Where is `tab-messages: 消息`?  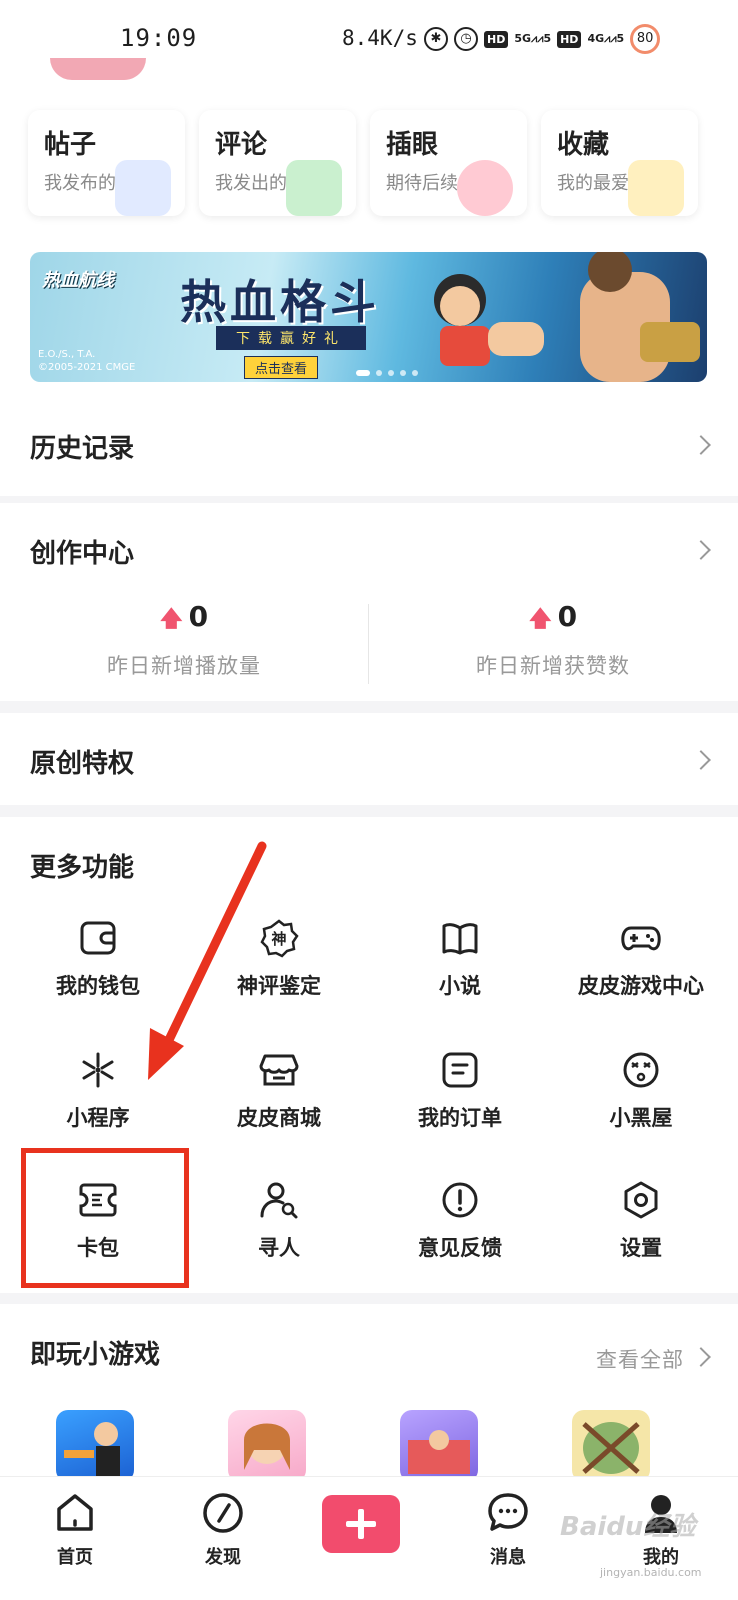
tab-messages: 消息 is located at coordinates (508, 1530).